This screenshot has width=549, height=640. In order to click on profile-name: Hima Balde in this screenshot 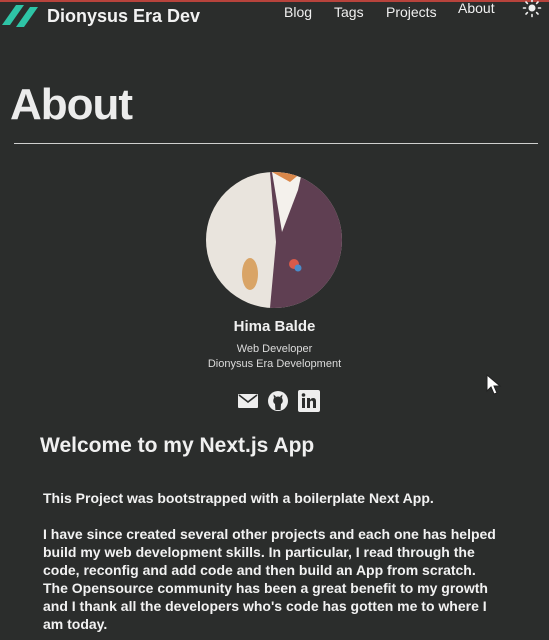, I will do `click(274, 326)`.